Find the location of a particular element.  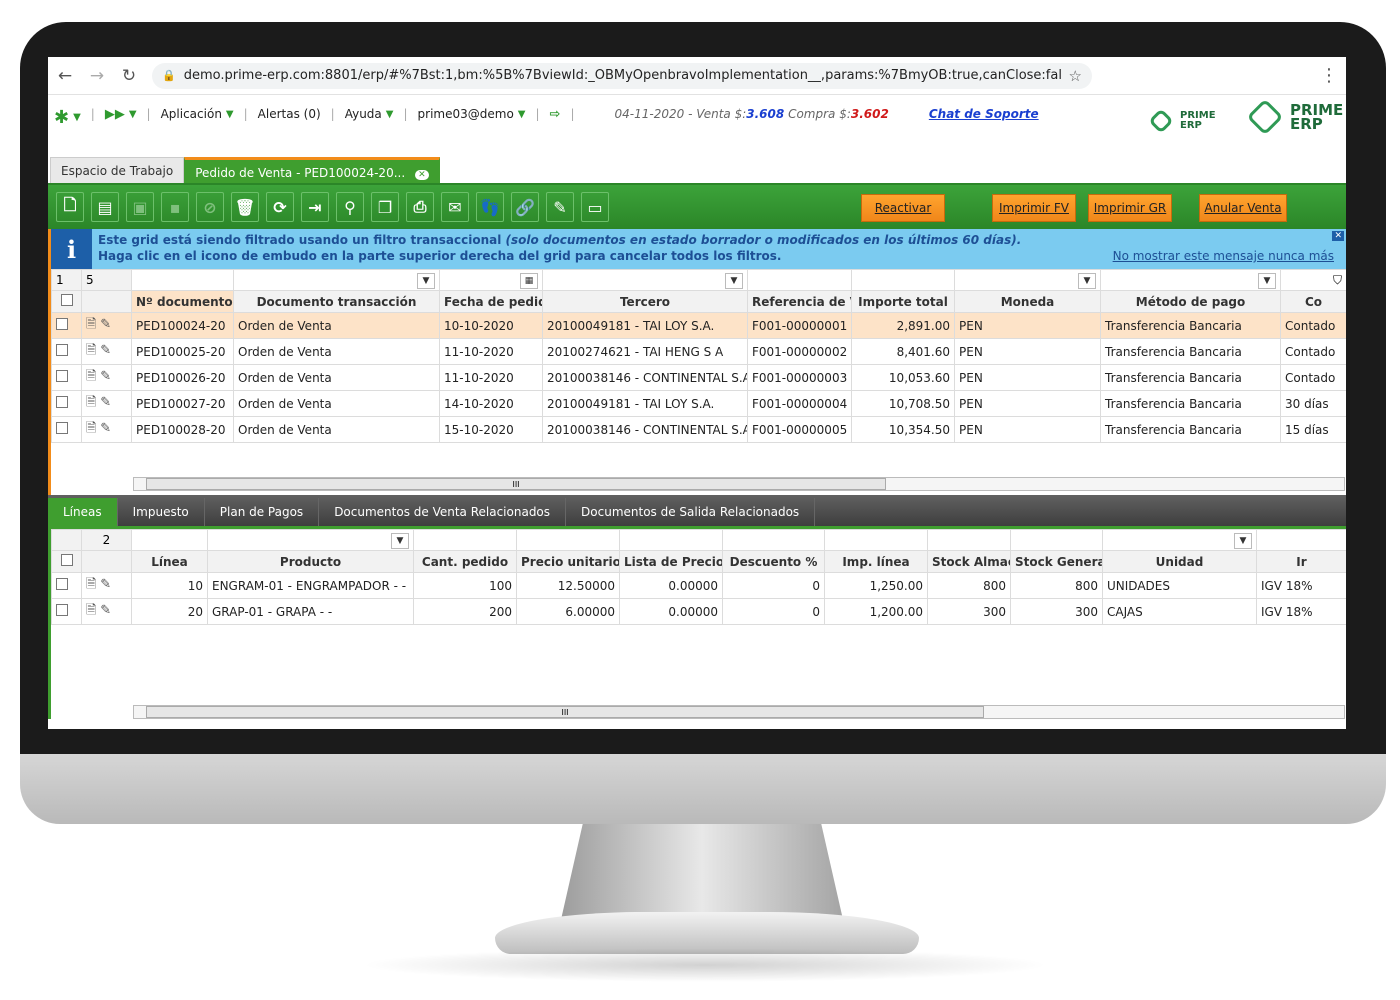

subtab-1: Impuesto is located at coordinates (161, 512).